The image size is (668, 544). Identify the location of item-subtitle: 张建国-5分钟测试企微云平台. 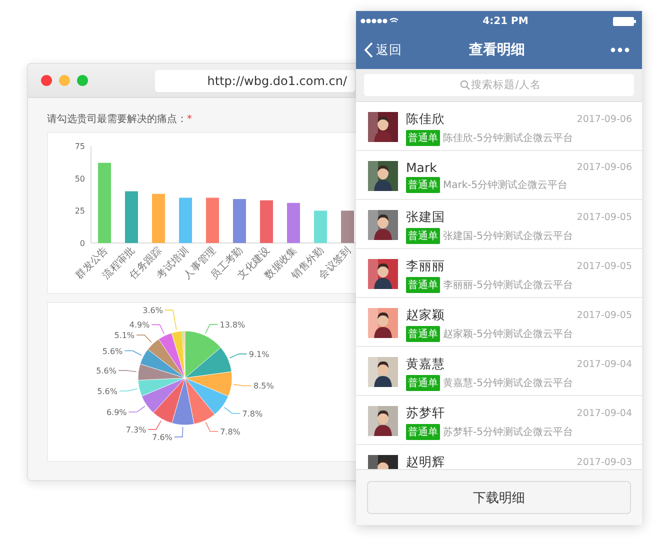
(508, 236).